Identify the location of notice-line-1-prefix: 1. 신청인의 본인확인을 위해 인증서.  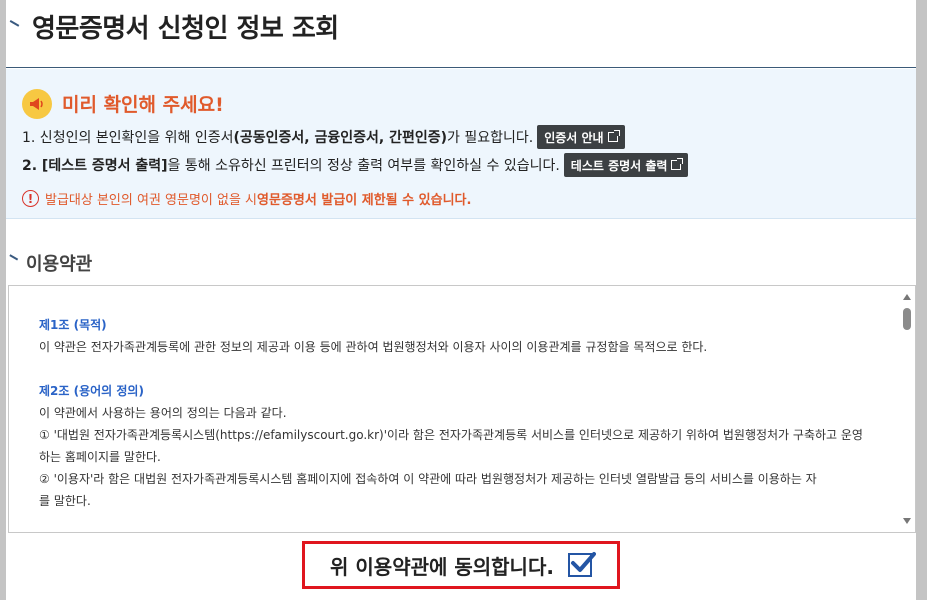
(128, 138).